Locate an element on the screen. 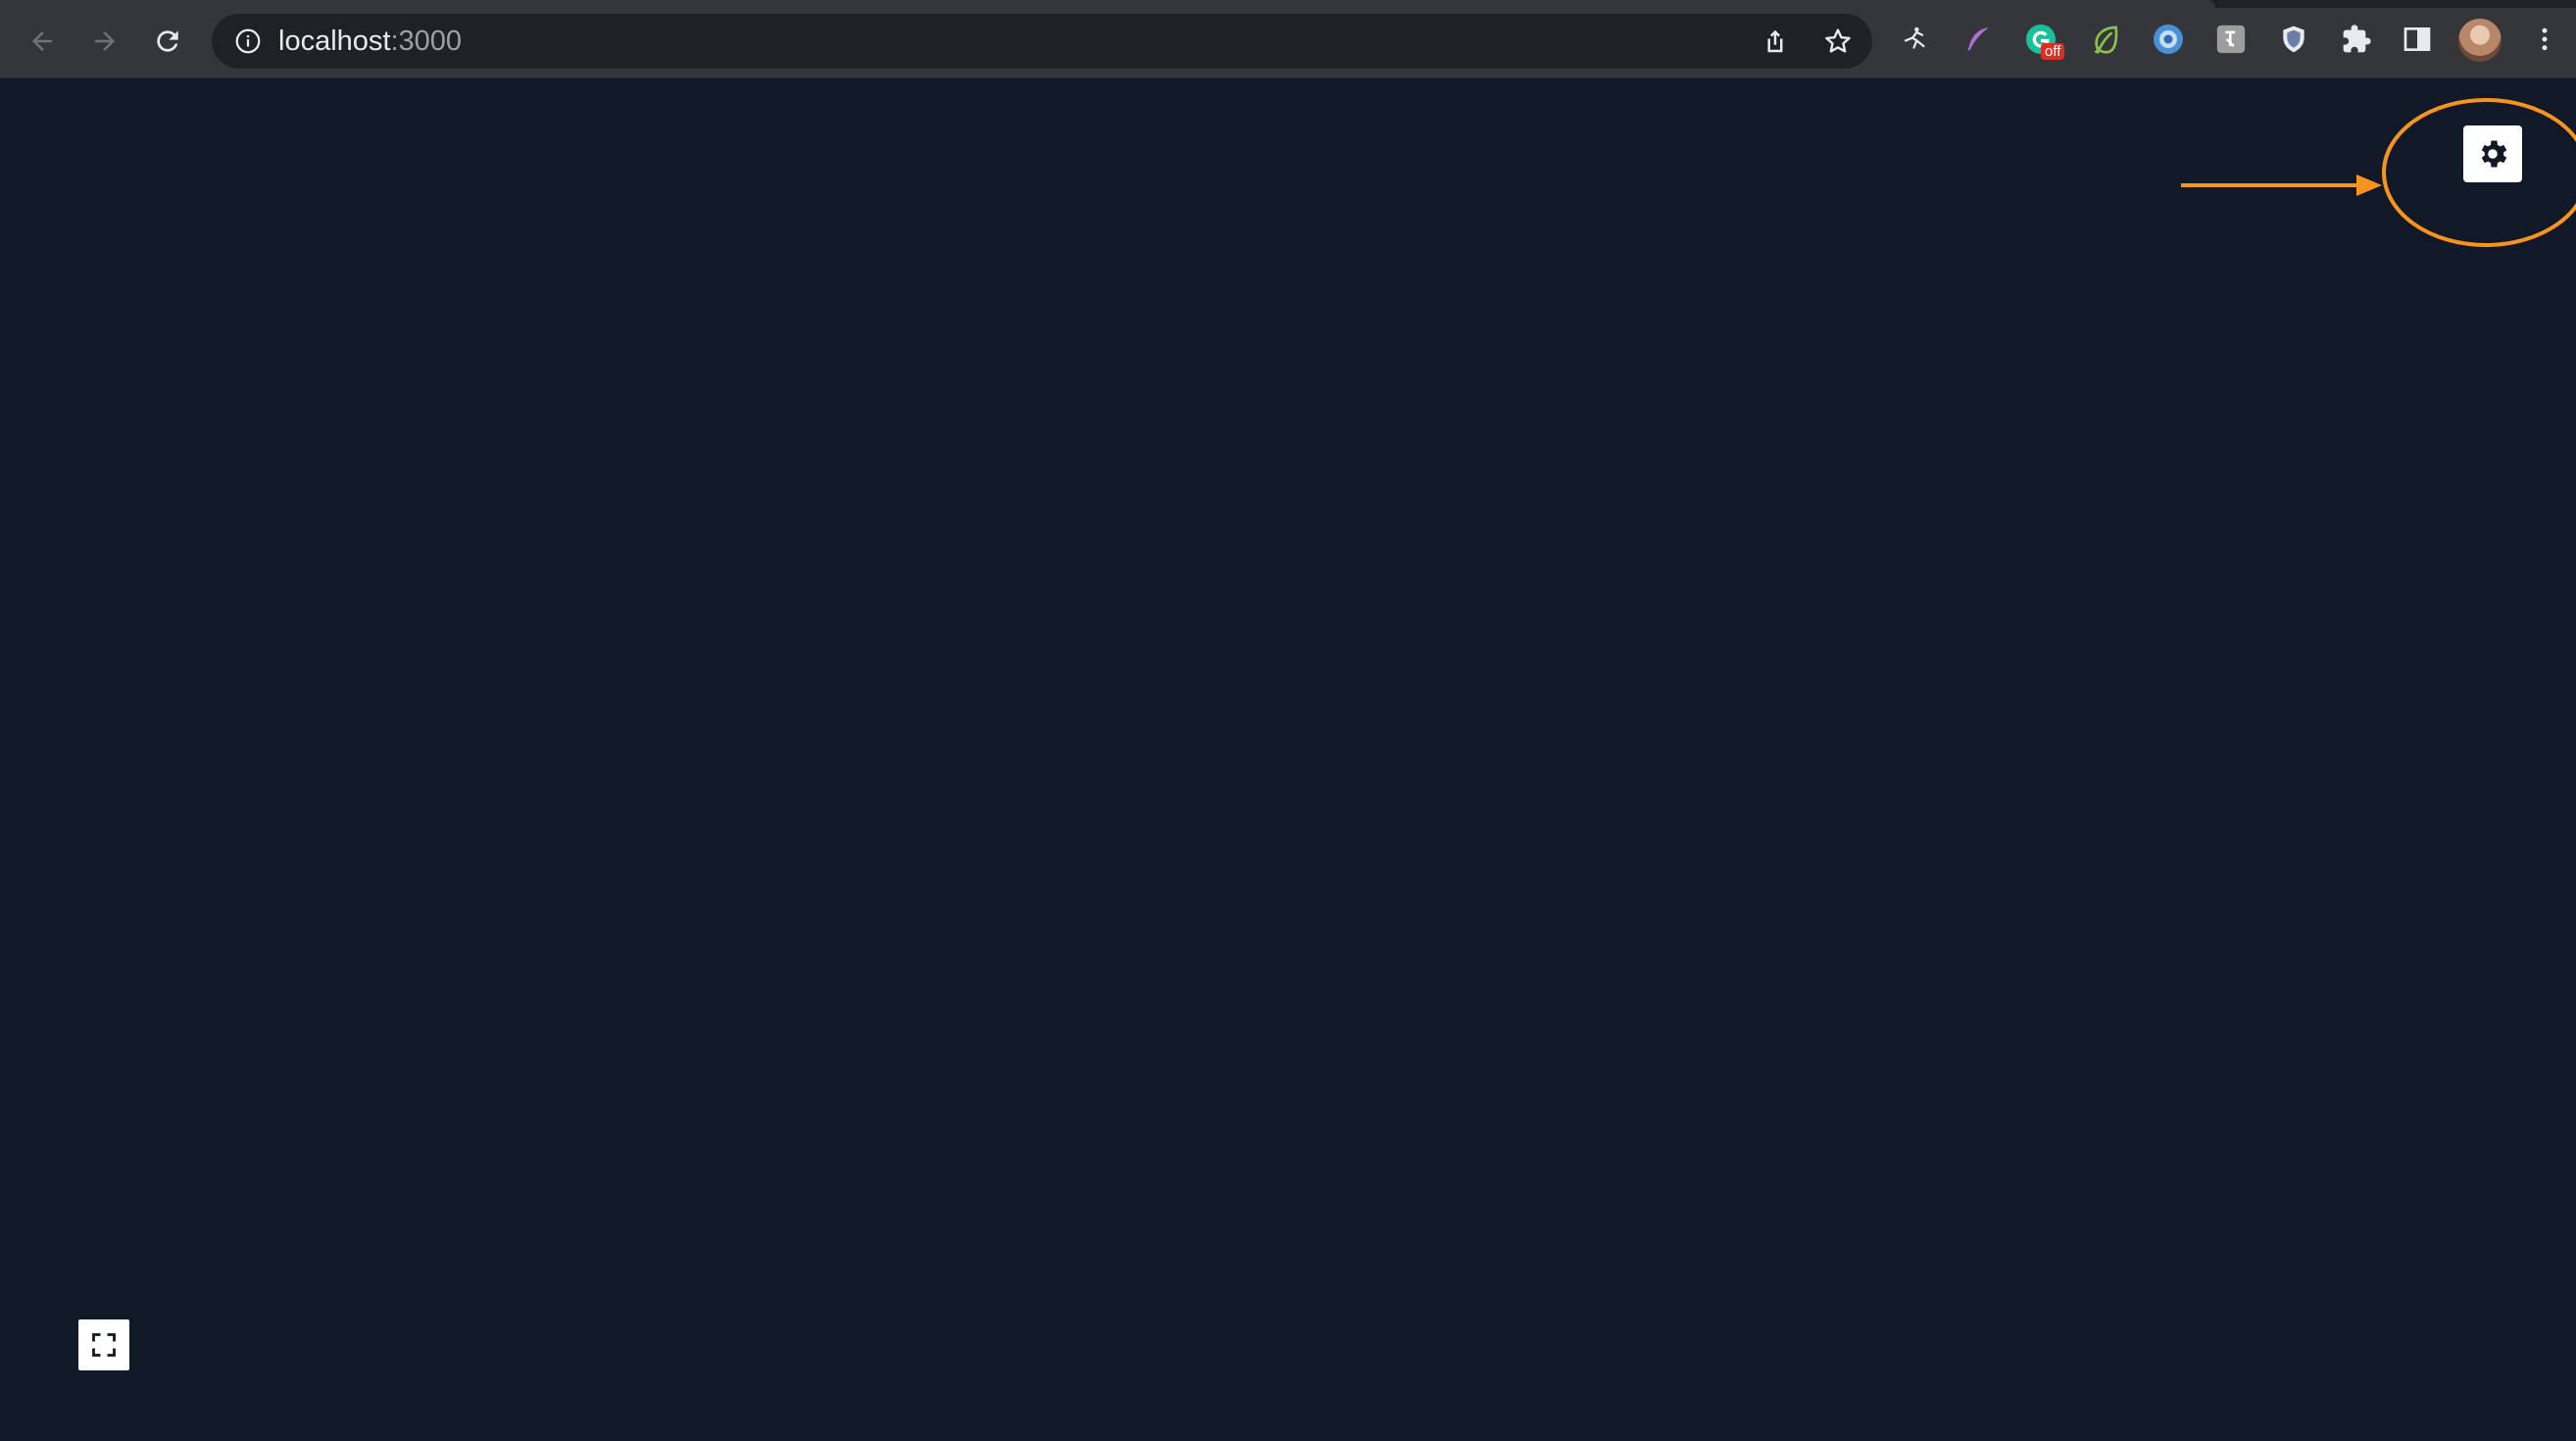 This screenshot has height=1441, width=2576. puzzle-icon is located at coordinates (2357, 39).